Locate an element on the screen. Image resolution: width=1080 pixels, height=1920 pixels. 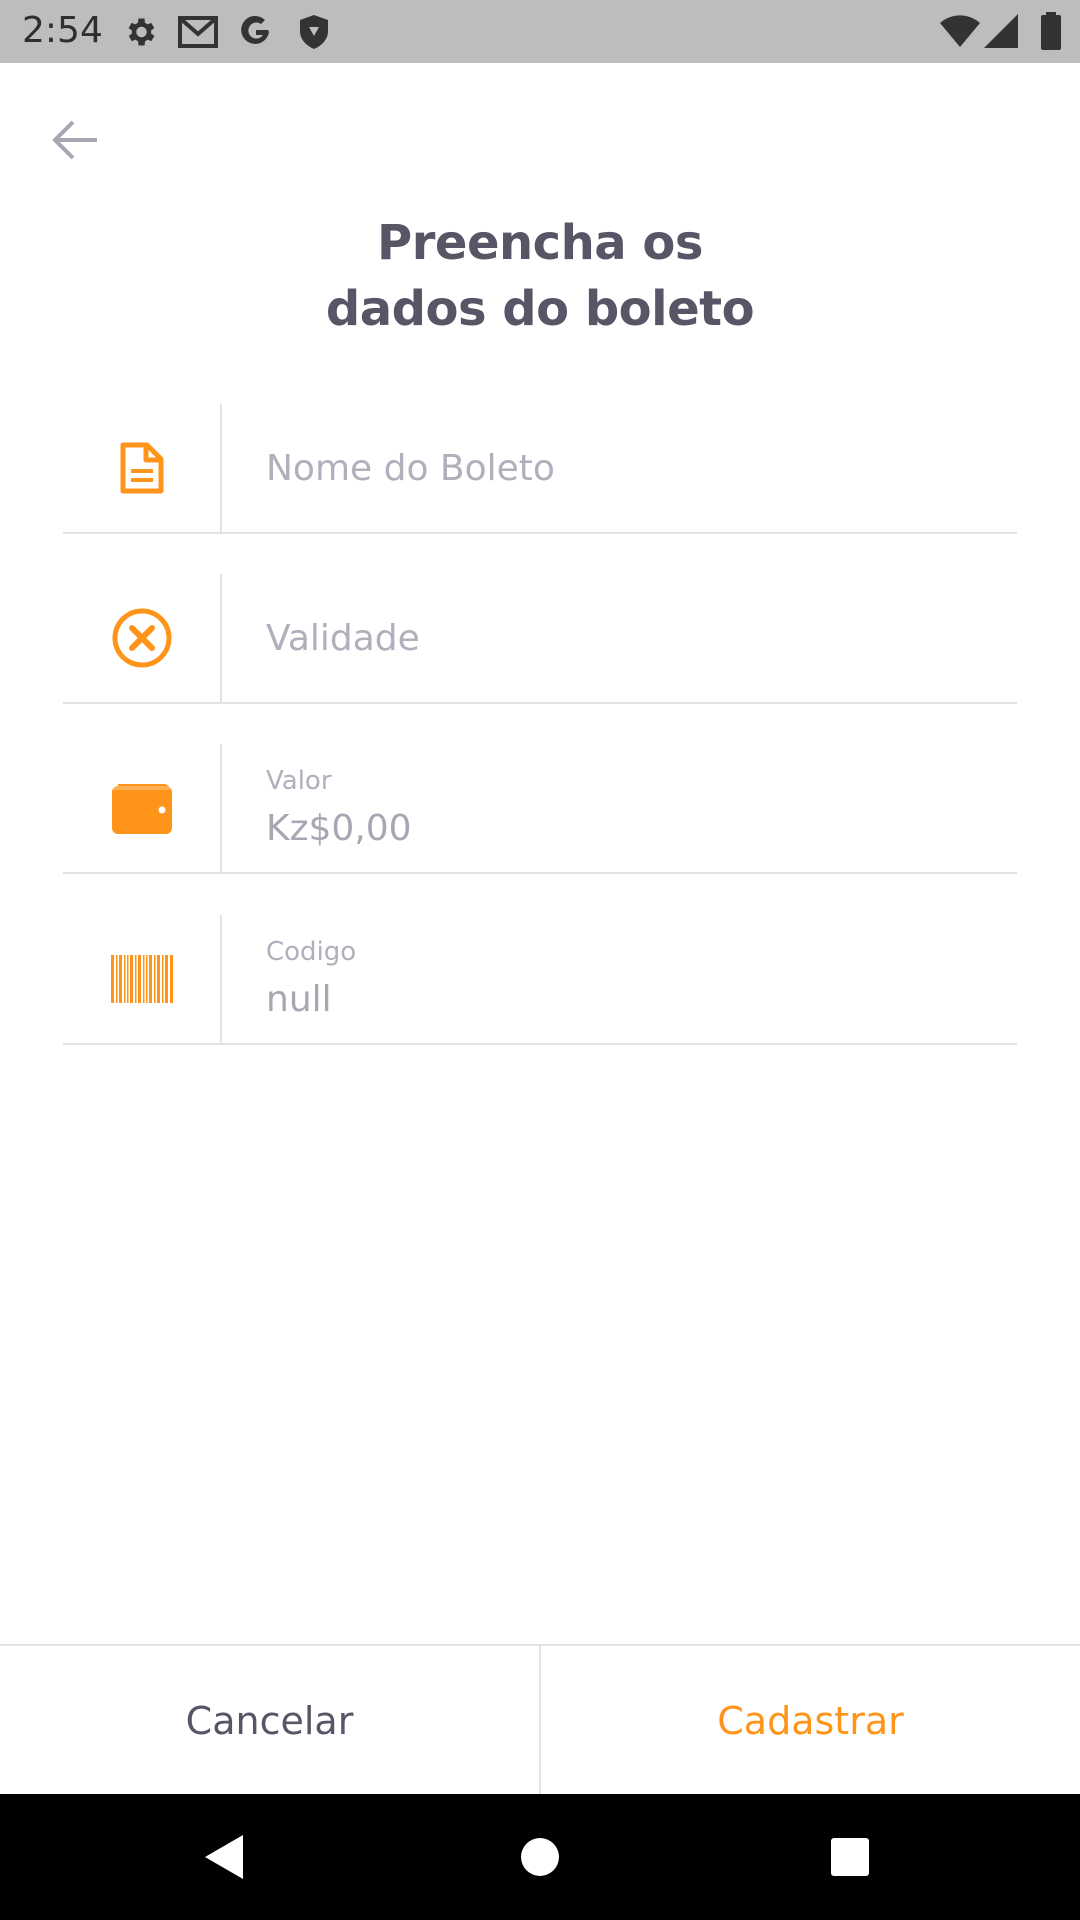
wallet-icon is located at coordinates (142, 809).